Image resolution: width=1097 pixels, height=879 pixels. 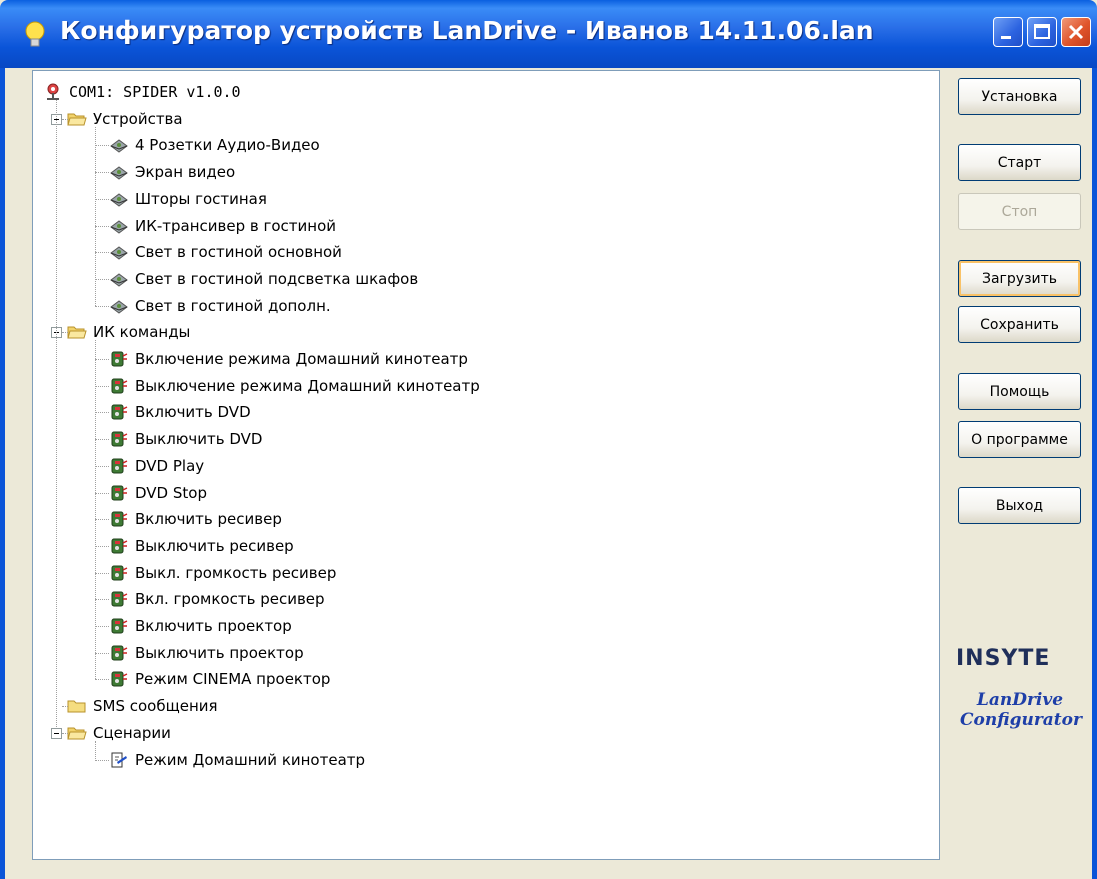 I want to click on tree-node-label: Включить проектор, so click(x=213, y=626).